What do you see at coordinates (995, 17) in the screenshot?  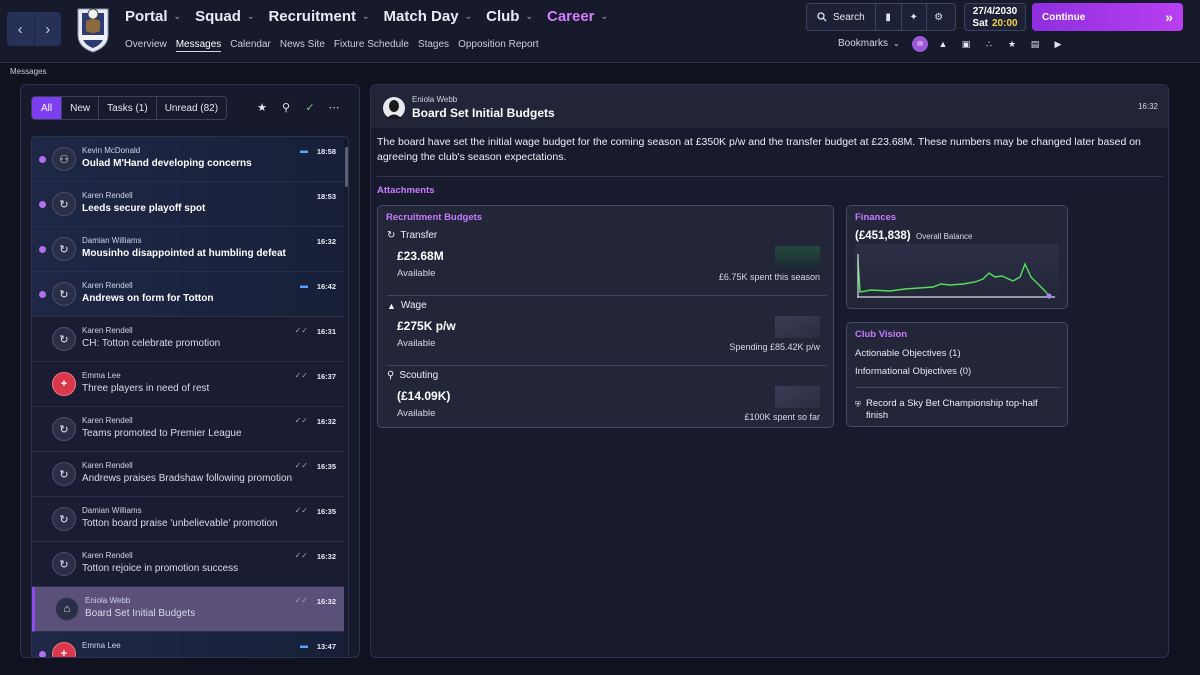 I see `game-date: 27/4/2030 Sat 20:00` at bounding box center [995, 17].